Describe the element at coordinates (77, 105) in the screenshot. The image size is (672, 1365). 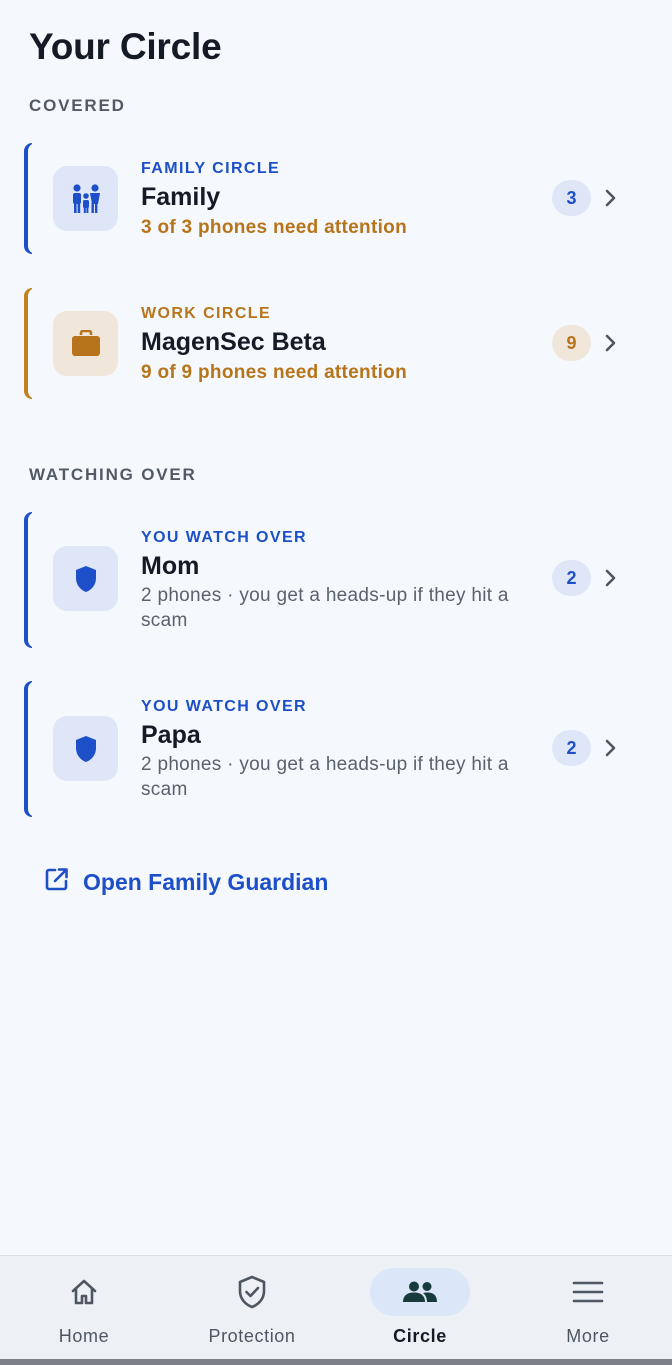
I see `section-label-covered: COVERED` at that location.